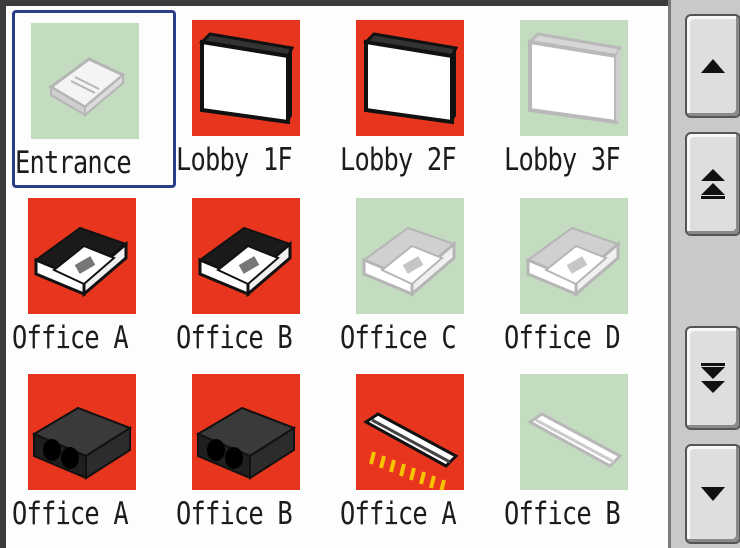 Image resolution: width=740 pixels, height=548 pixels. I want to click on scroll-page-down-button, so click(712, 378).